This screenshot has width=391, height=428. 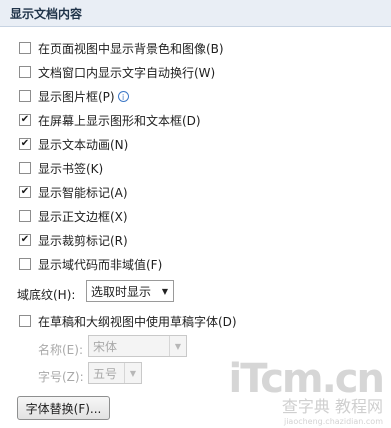 I want to click on option-crop-marks: ✔ 显示裁剪标记(R), so click(x=73, y=240).